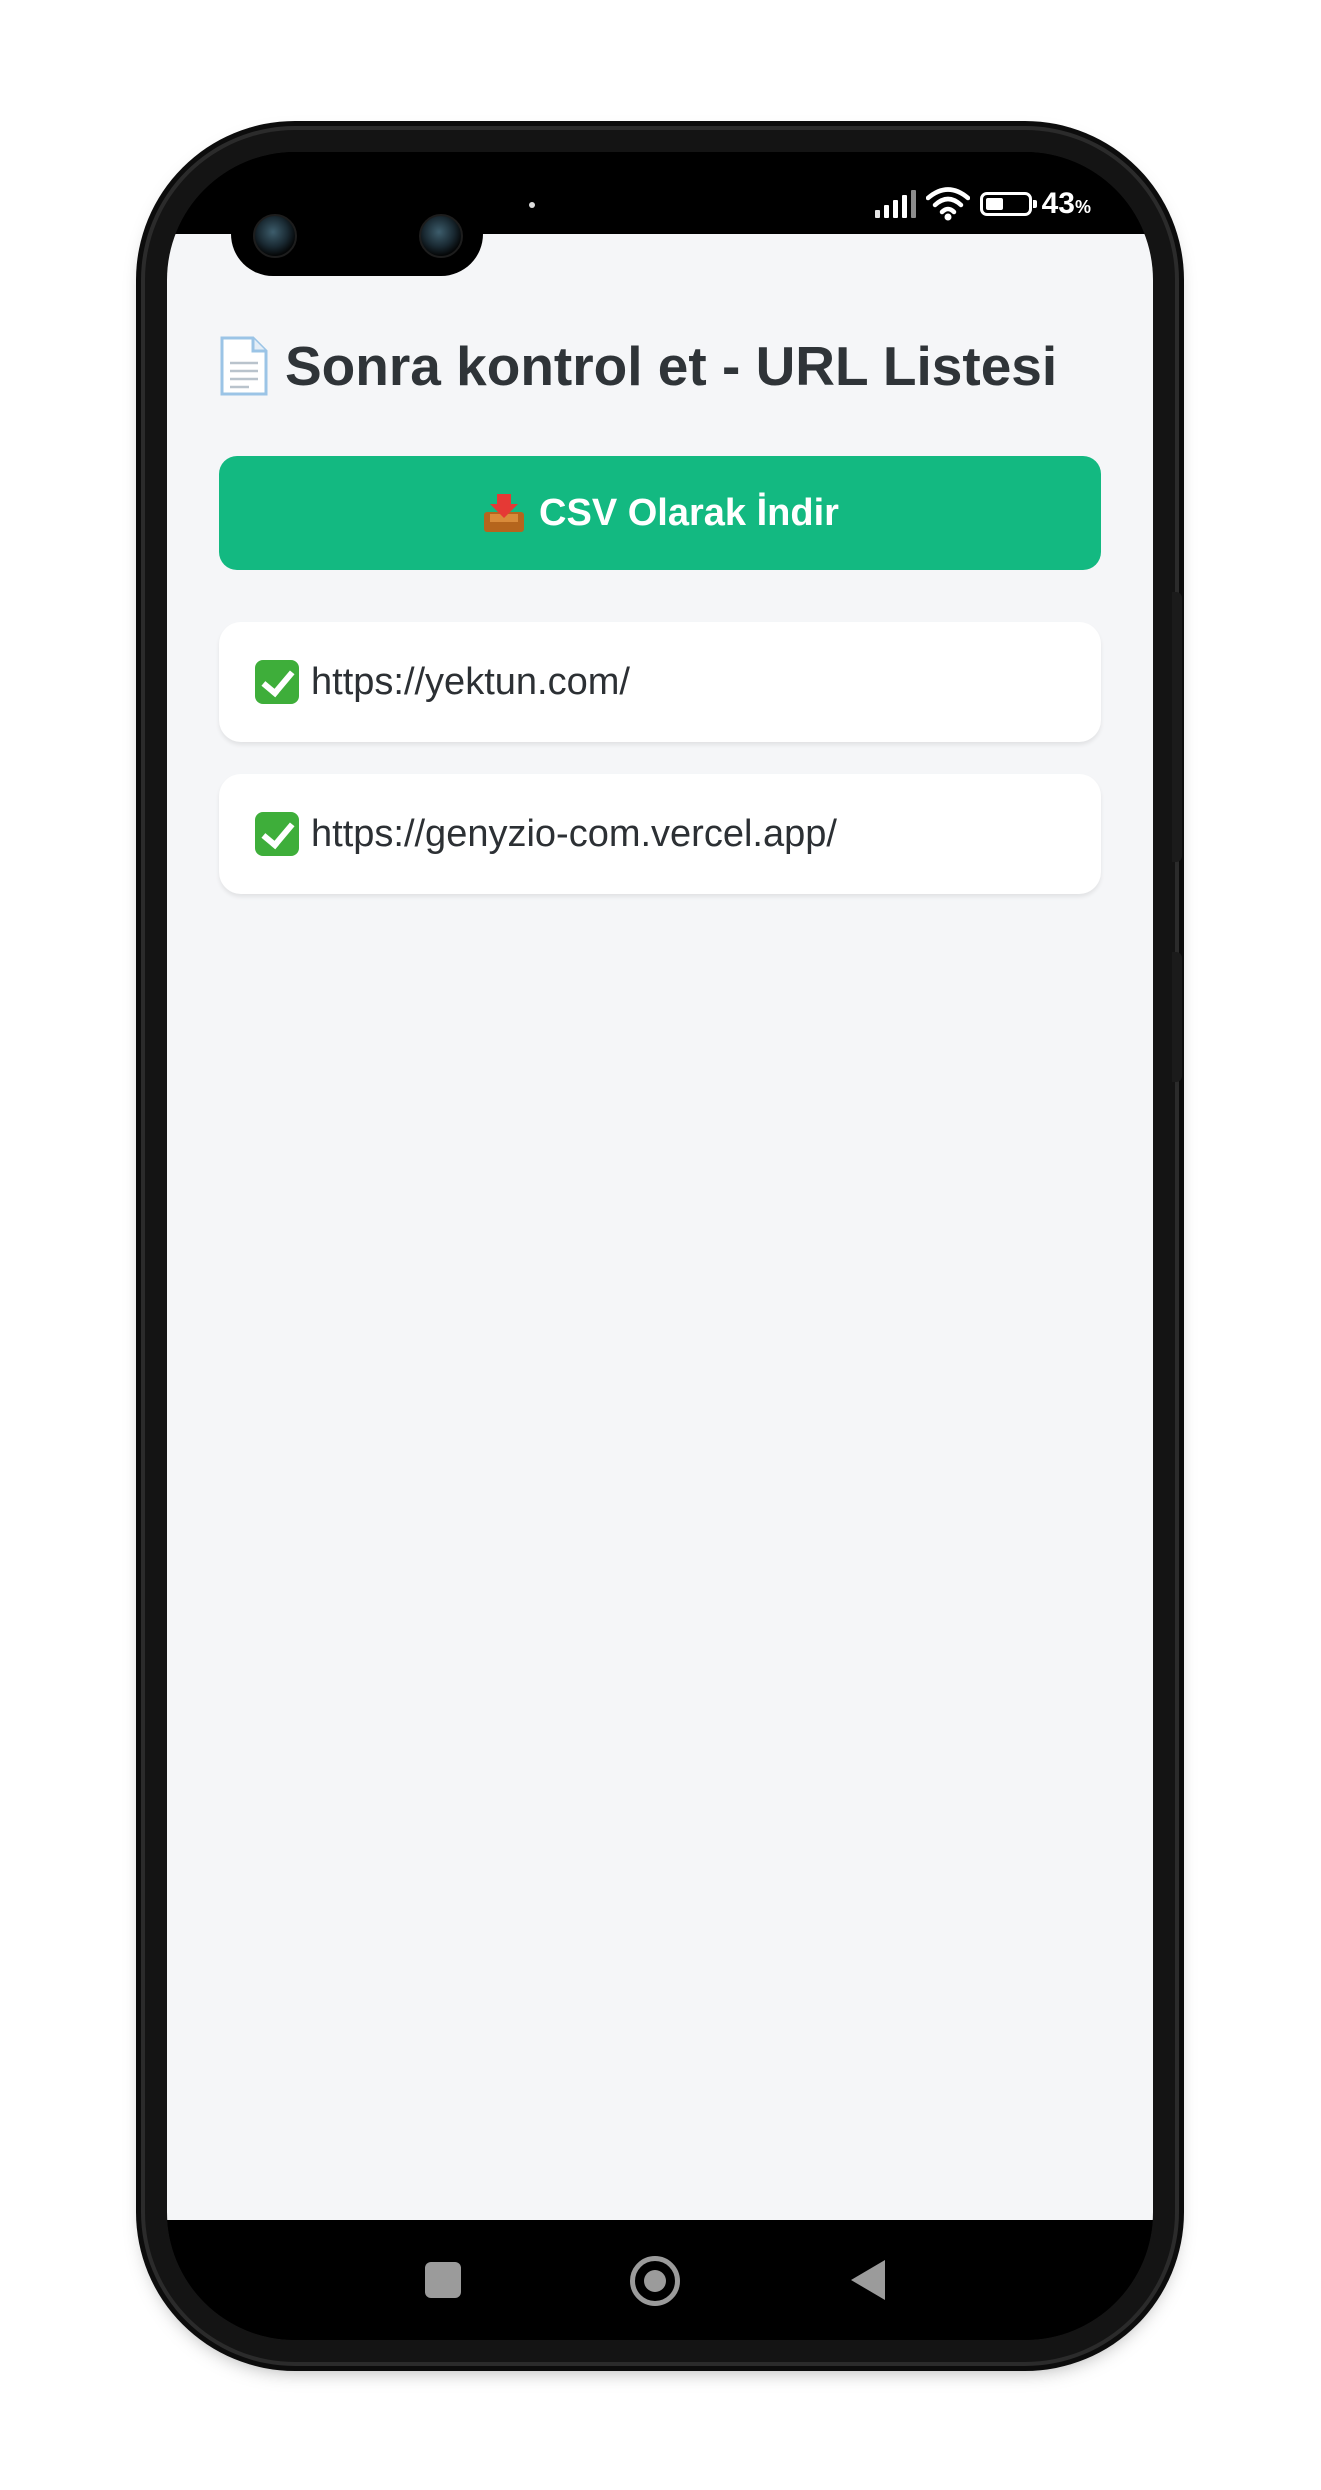 This screenshot has width=1321, height=2490. What do you see at coordinates (660, 682) in the screenshot?
I see `url-list-item: https://yektun.com/` at bounding box center [660, 682].